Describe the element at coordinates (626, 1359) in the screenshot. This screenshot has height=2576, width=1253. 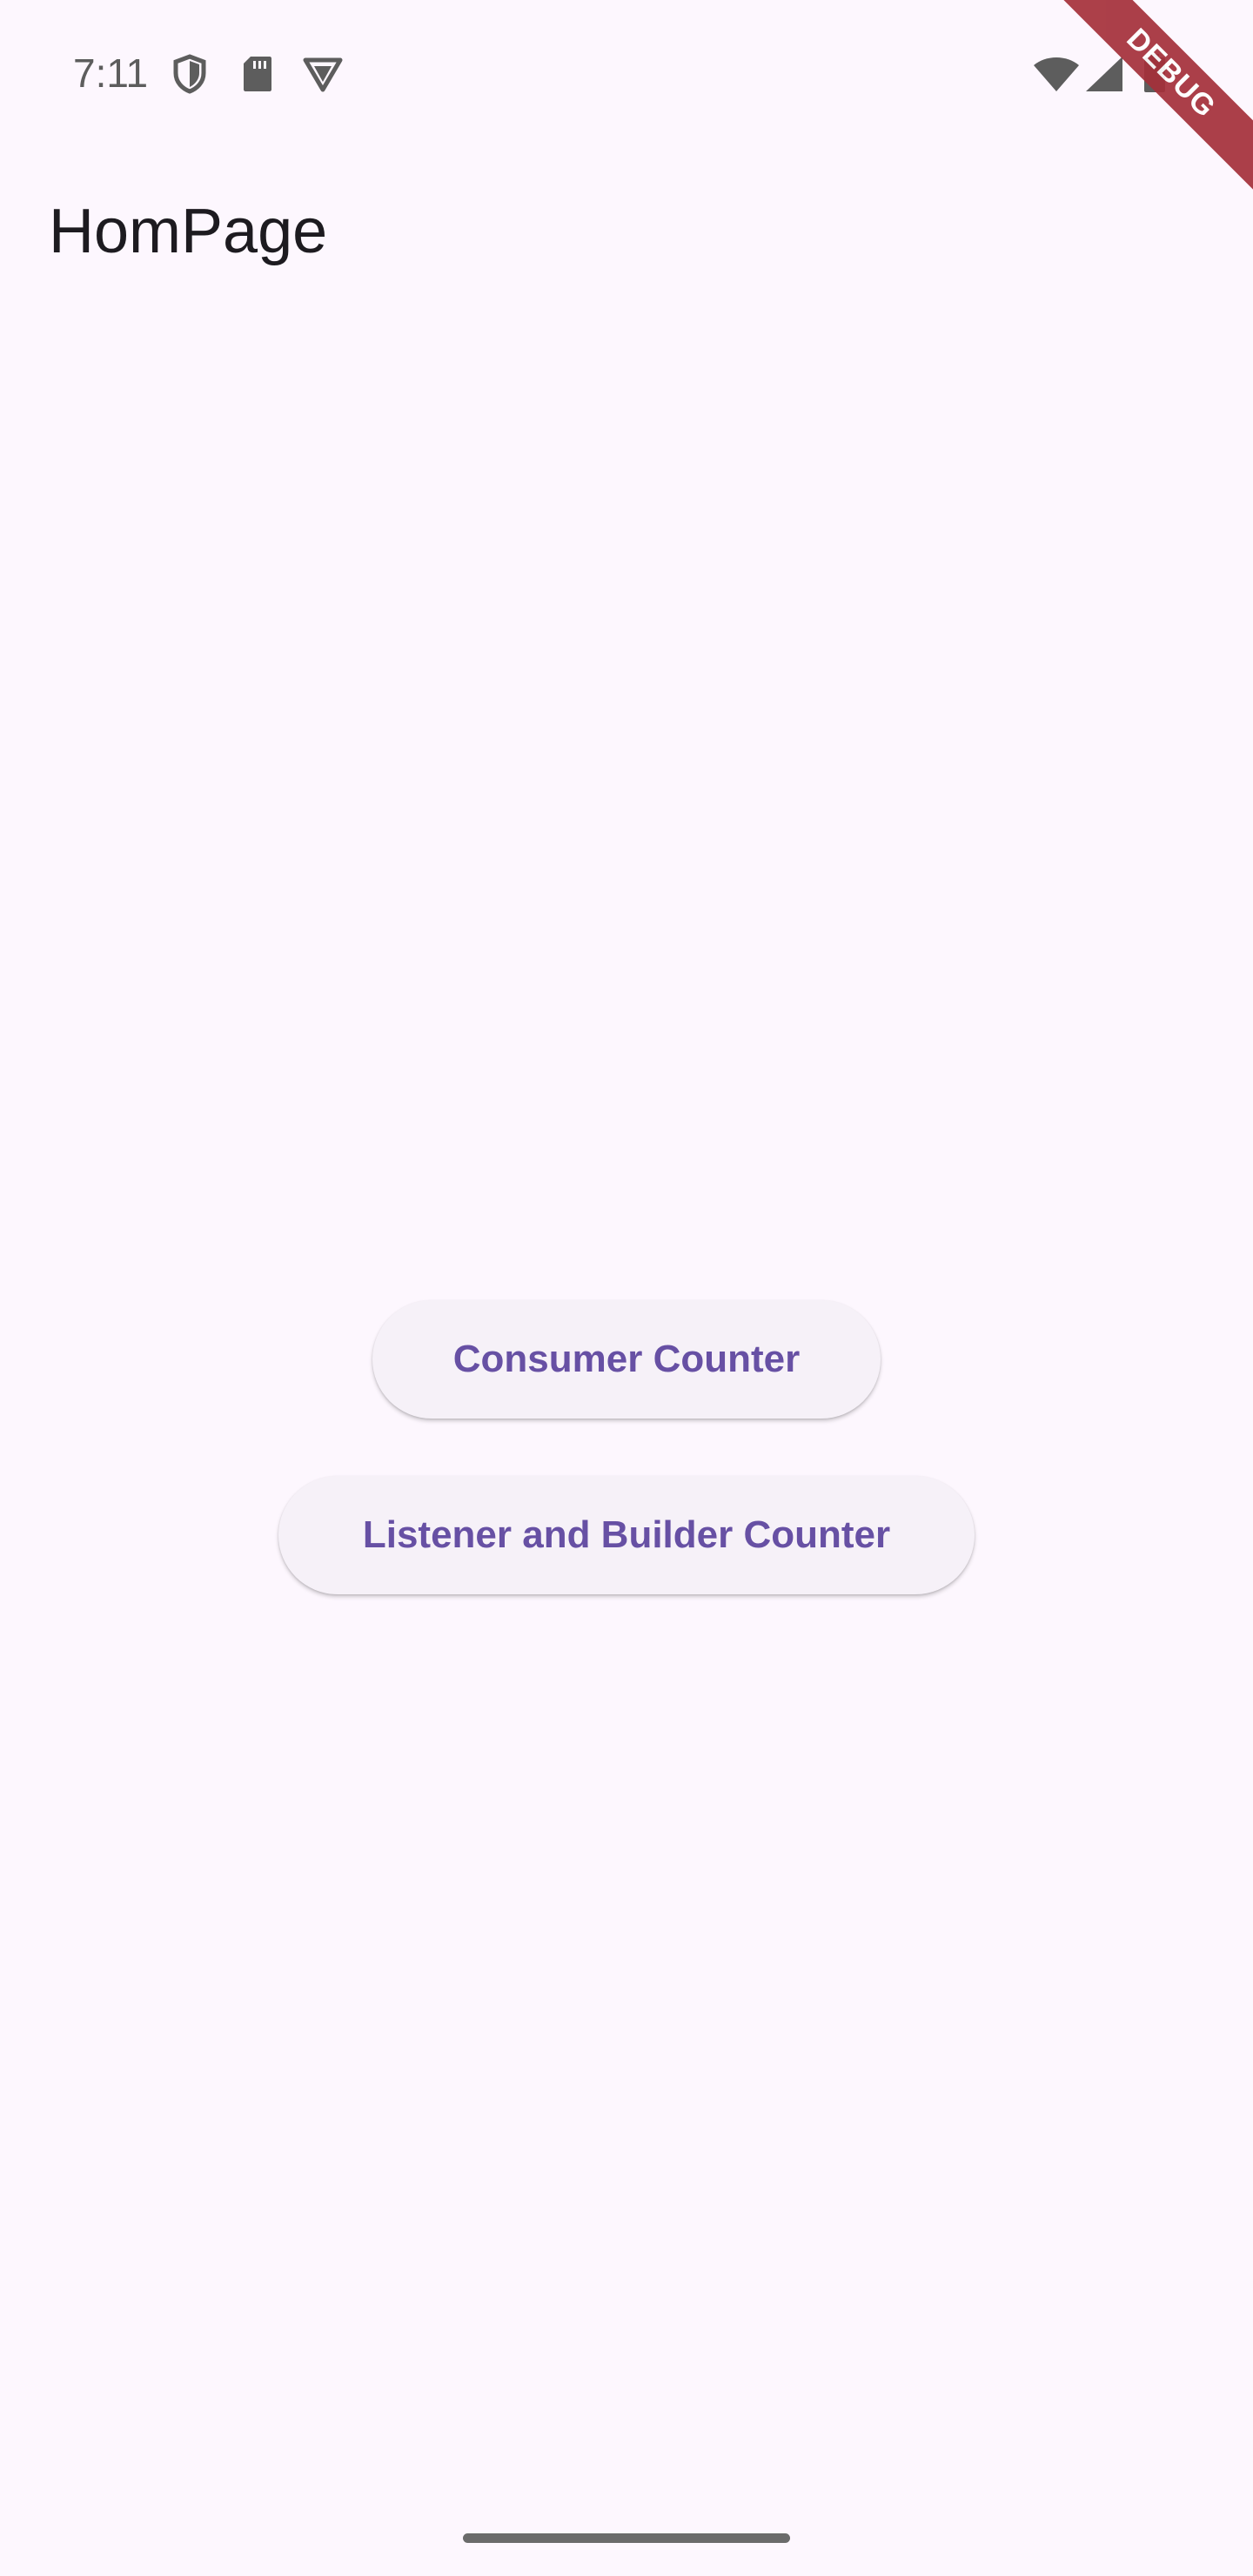
I see `consumer-counter-button: Consumer Counter` at that location.